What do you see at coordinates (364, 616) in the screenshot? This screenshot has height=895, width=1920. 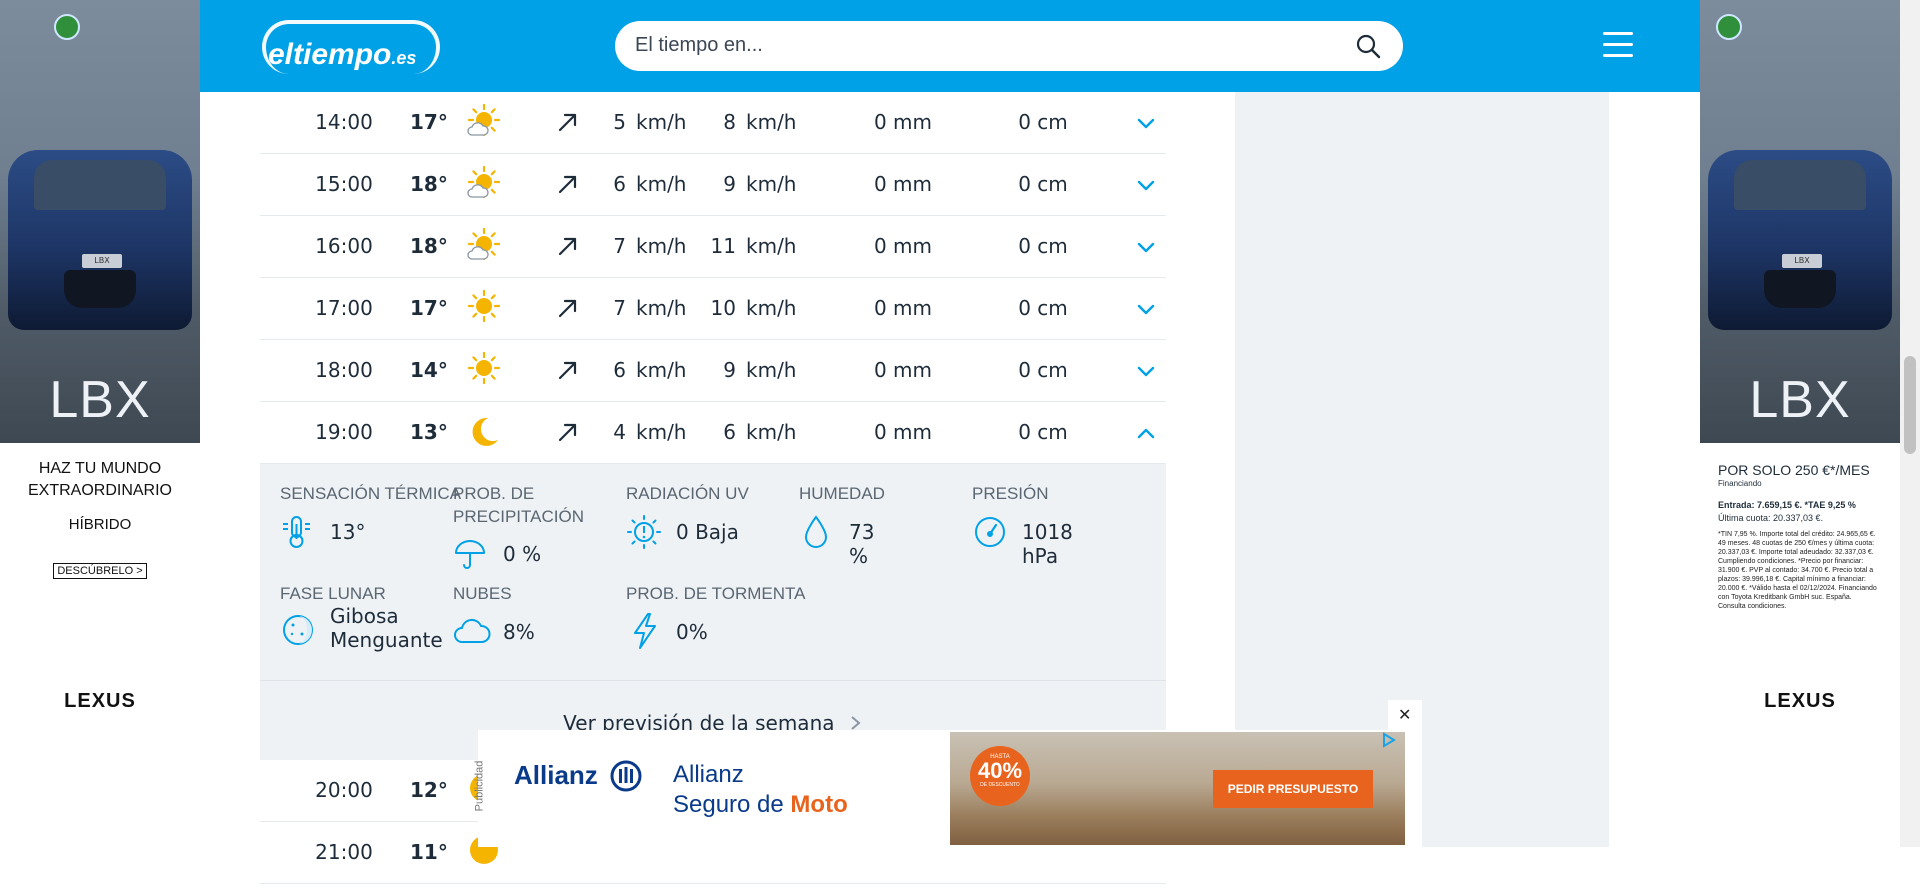 I see `detail-value: Gibosa` at bounding box center [364, 616].